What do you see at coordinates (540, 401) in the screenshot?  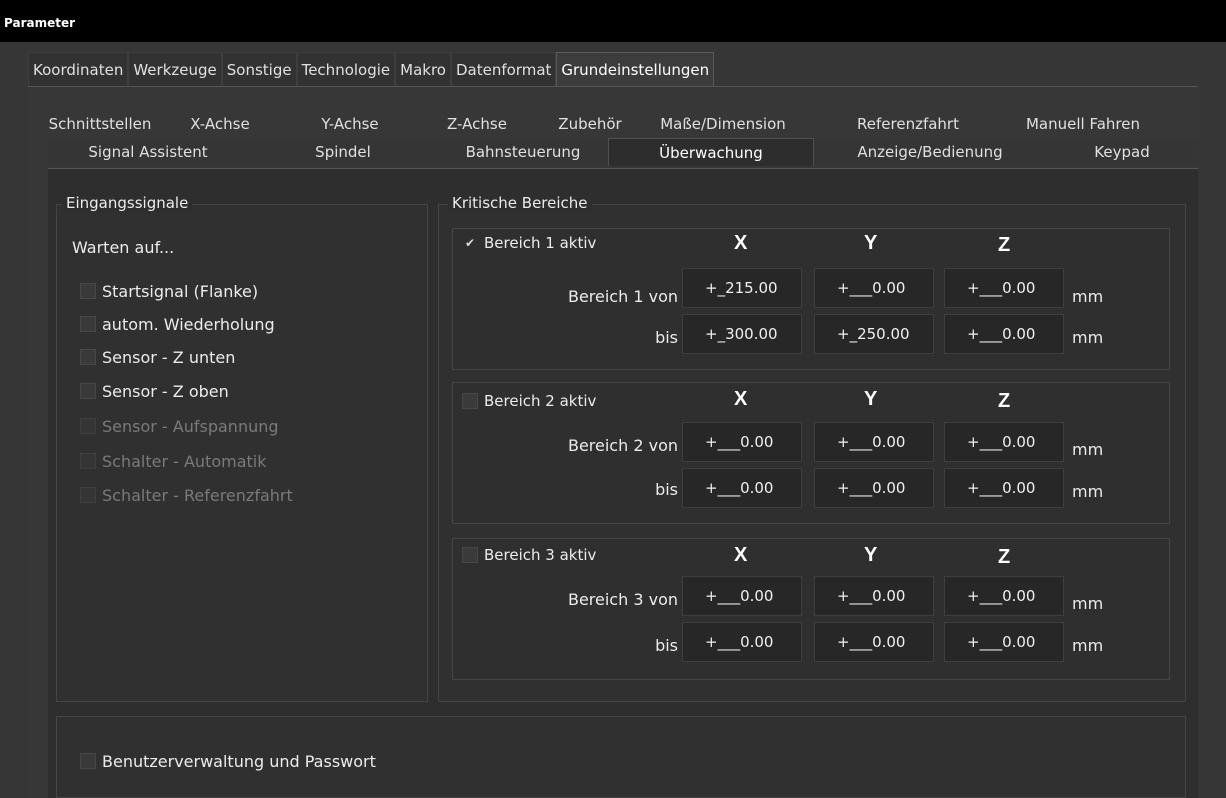 I see `bereich-2-aktiv-label: Bereich 2 aktiv` at bounding box center [540, 401].